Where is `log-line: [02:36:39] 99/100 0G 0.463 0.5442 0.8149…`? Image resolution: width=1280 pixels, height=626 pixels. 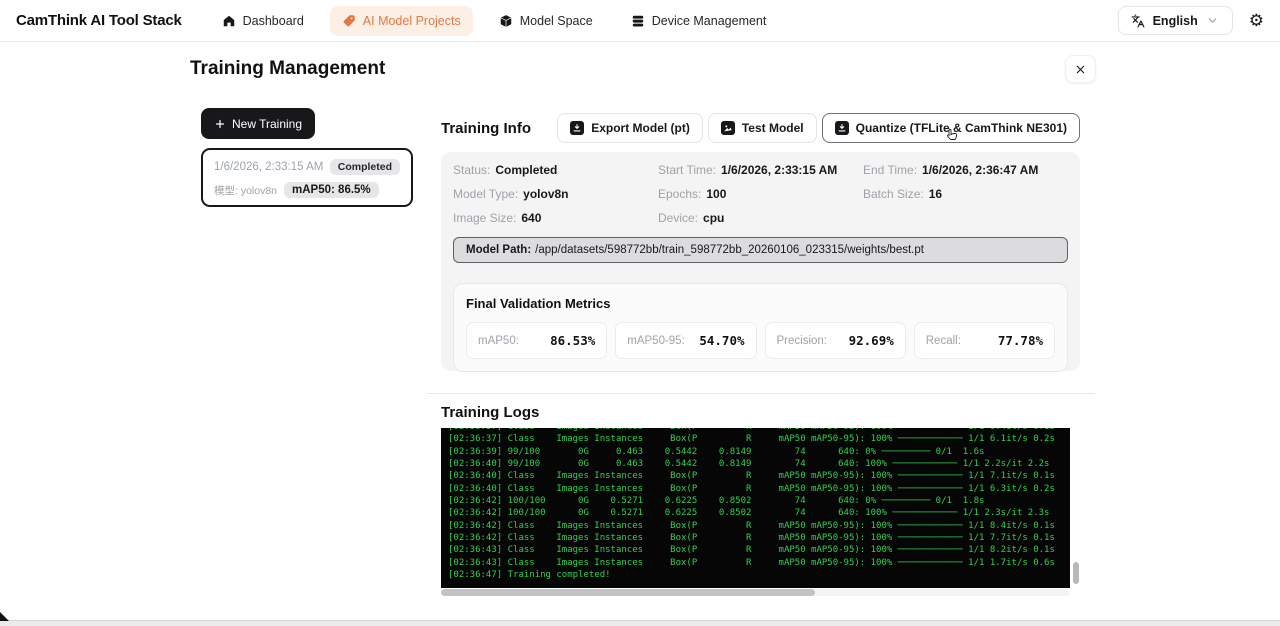
log-line: [02:36:39] 99/100 0G 0.463 0.5442 0.8149… is located at coordinates (716, 451).